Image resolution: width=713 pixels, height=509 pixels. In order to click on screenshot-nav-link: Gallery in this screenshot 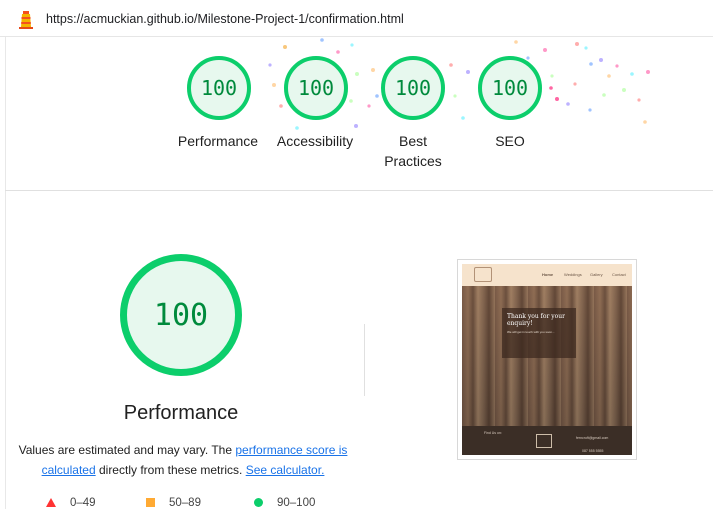, I will do `click(596, 274)`.